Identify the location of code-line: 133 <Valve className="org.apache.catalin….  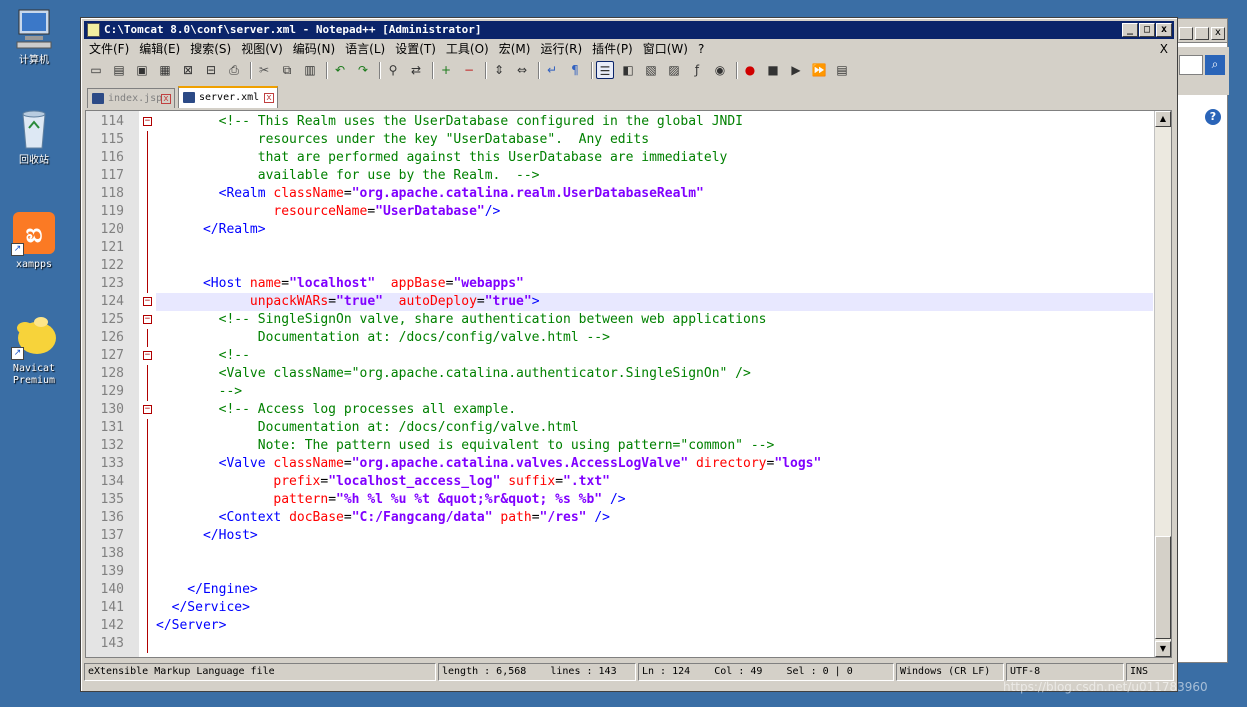
(619, 464).